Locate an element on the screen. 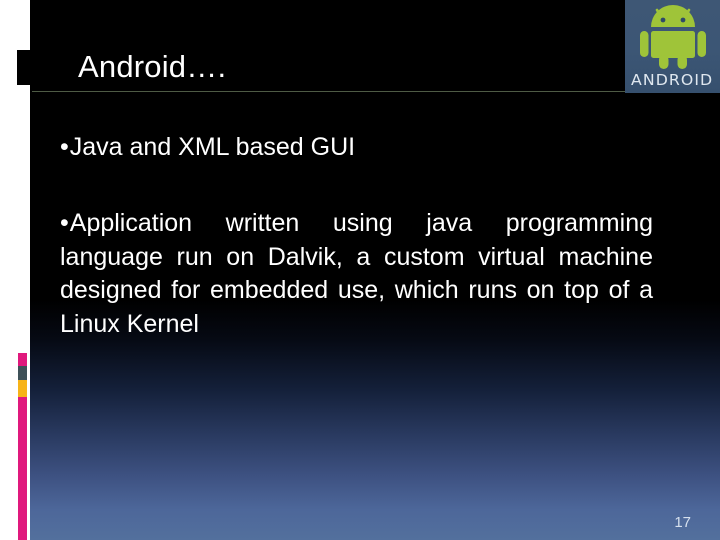 This screenshot has height=540, width=720. android-wordmark-text: ANDROID is located at coordinates (672, 80).